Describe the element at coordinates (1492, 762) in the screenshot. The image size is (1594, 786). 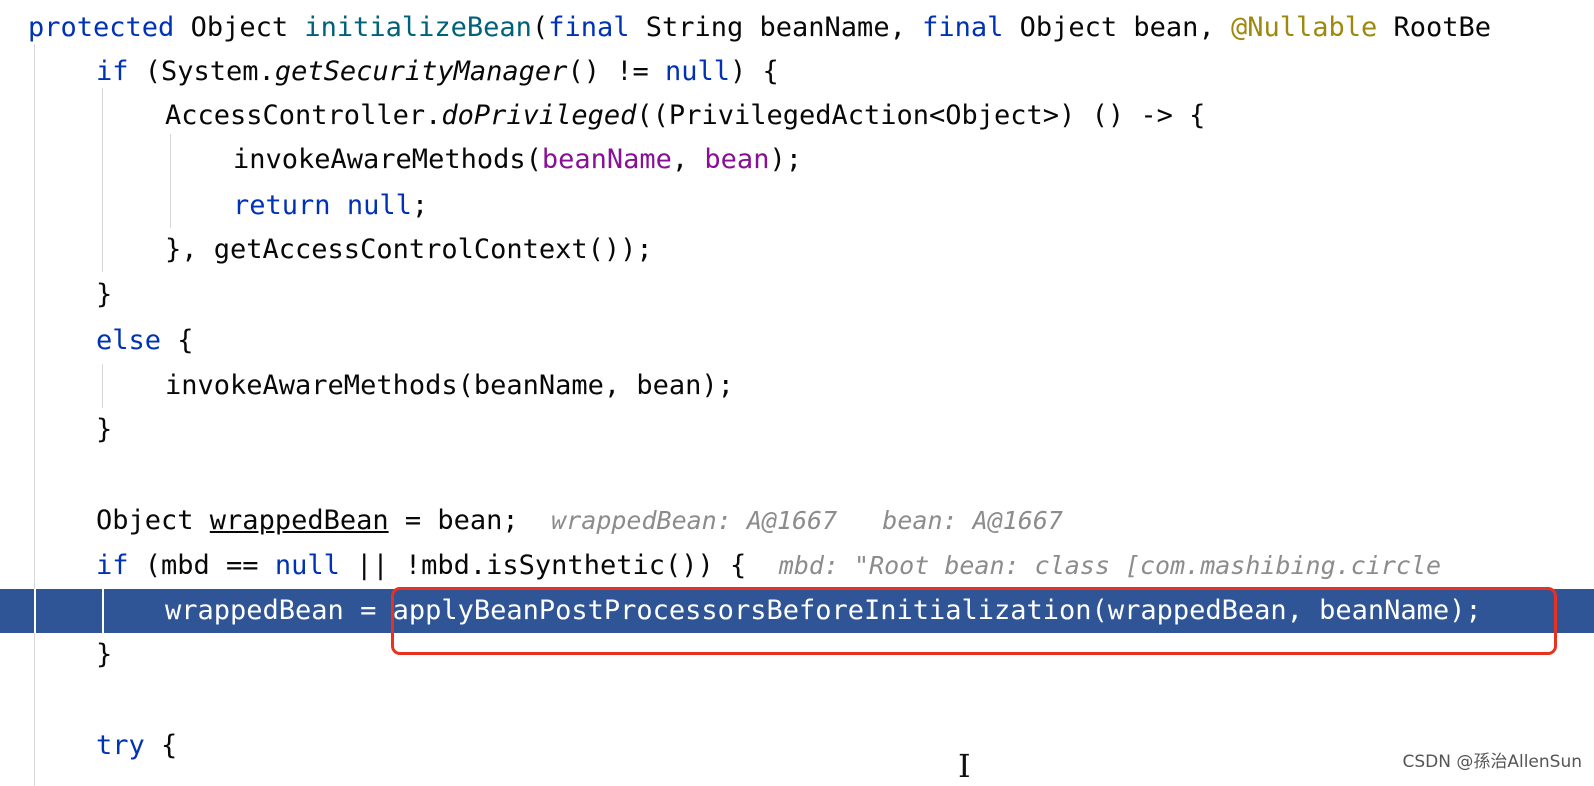
I see `watermark: CSDN @孫治AllenSun` at that location.